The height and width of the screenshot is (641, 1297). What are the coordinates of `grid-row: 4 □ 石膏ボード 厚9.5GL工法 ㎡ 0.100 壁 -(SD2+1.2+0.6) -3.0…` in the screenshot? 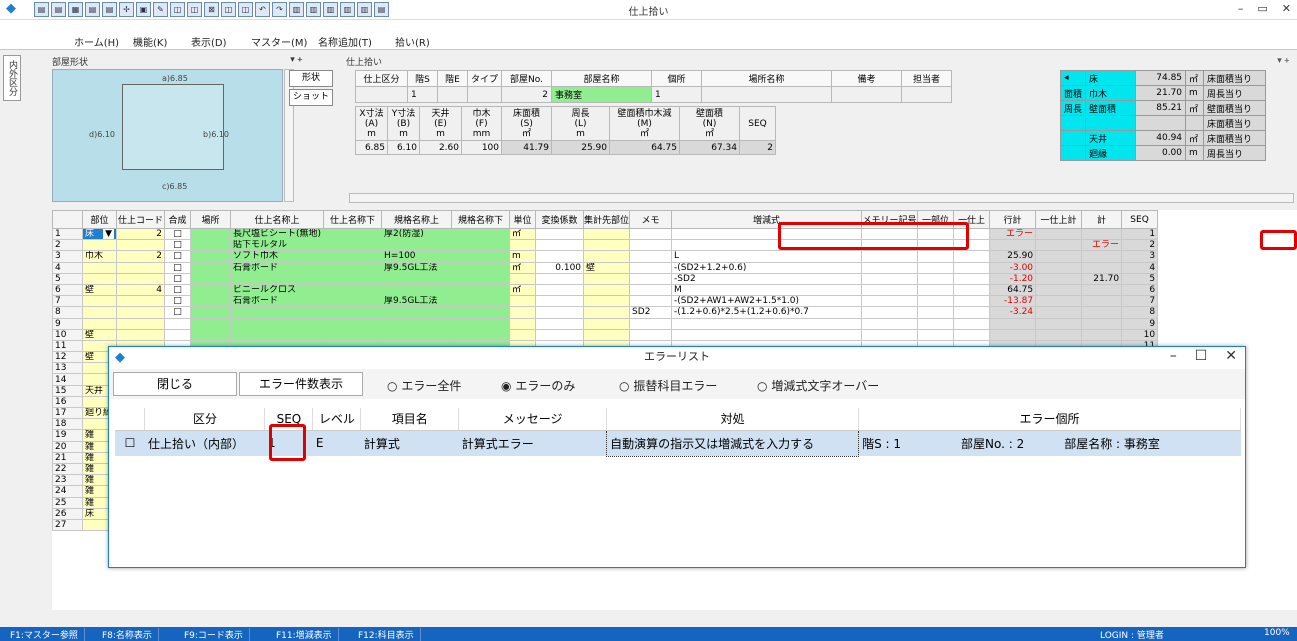 It's located at (605, 267).